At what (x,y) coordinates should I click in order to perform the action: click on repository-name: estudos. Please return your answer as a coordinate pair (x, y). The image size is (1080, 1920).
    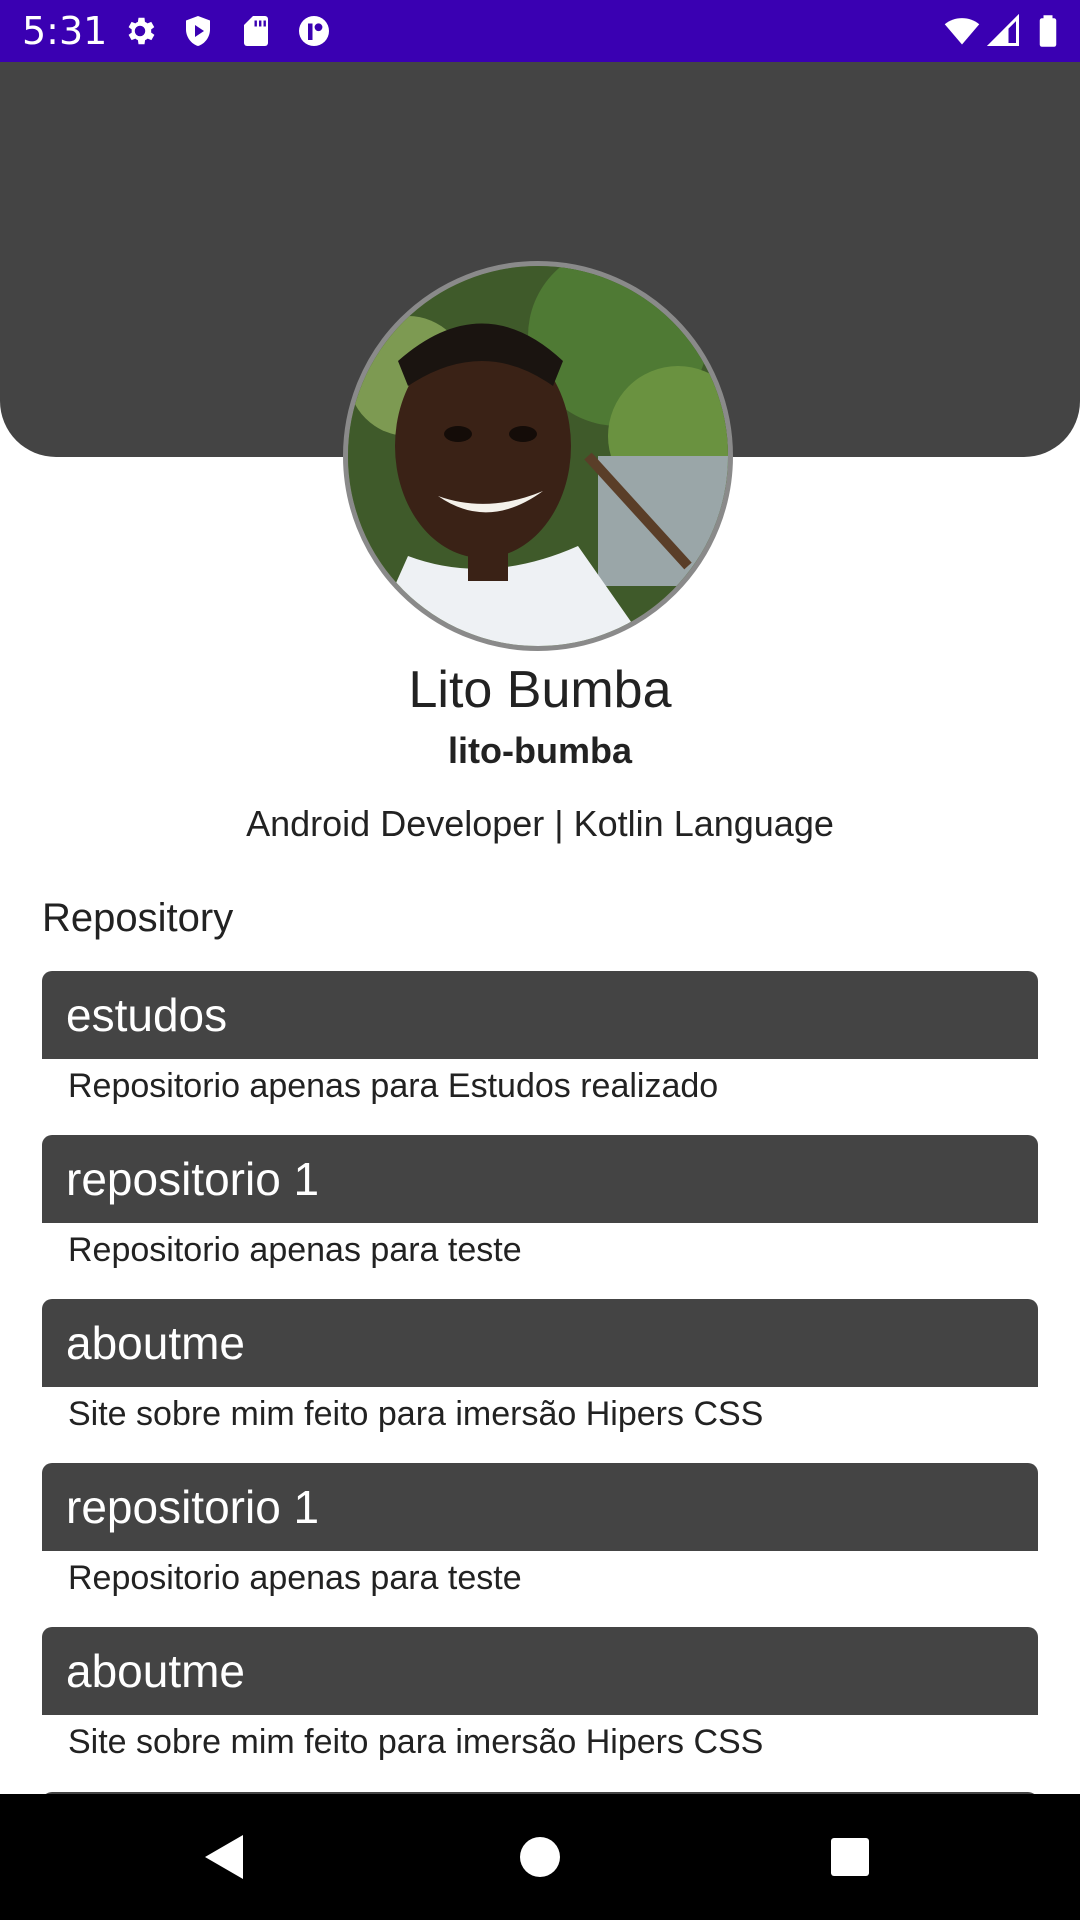
    Looking at the image, I should click on (540, 1015).